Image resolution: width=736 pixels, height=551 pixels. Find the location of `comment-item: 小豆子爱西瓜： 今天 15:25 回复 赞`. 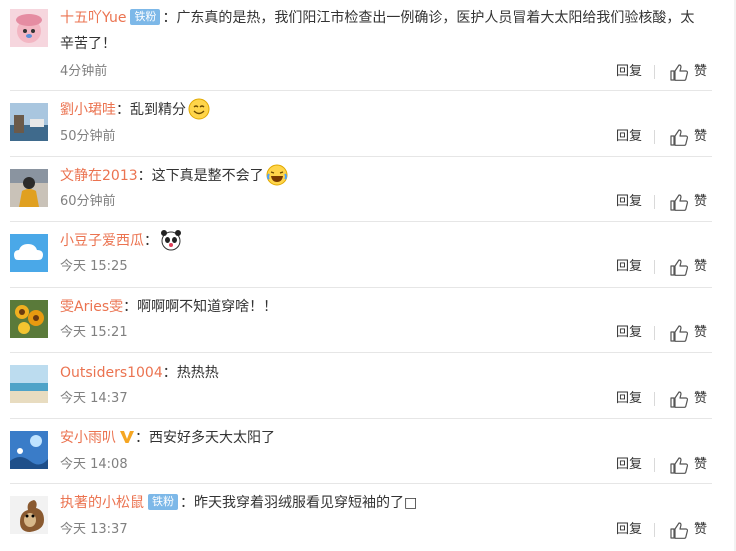

comment-item: 小豆子爱西瓜： 今天 15:25 回复 赞 is located at coordinates (368, 255).